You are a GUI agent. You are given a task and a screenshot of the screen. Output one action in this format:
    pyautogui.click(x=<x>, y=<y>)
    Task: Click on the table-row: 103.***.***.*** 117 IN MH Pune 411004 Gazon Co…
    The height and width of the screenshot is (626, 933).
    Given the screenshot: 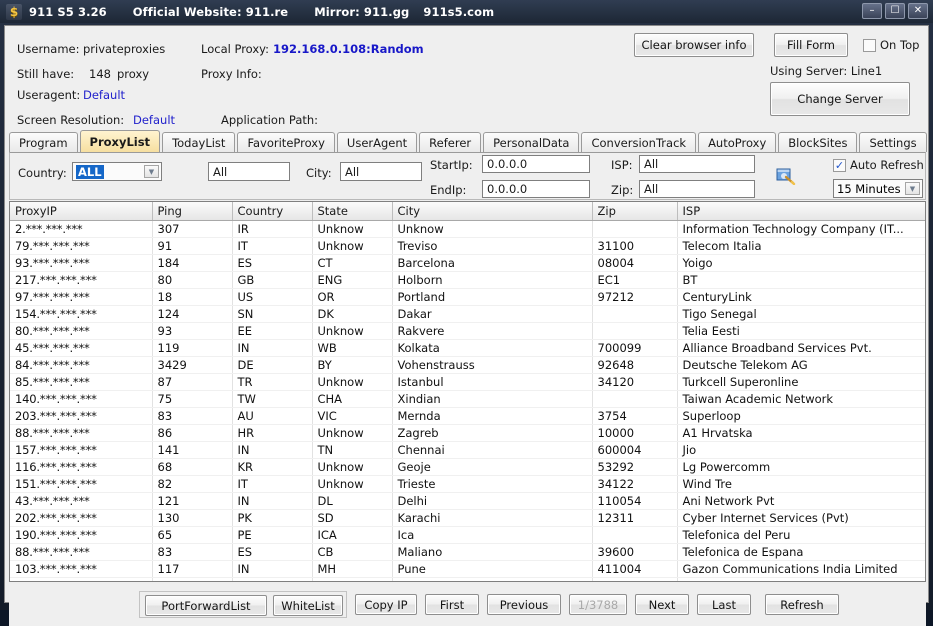 What is the action you would take?
    pyautogui.click(x=467, y=569)
    